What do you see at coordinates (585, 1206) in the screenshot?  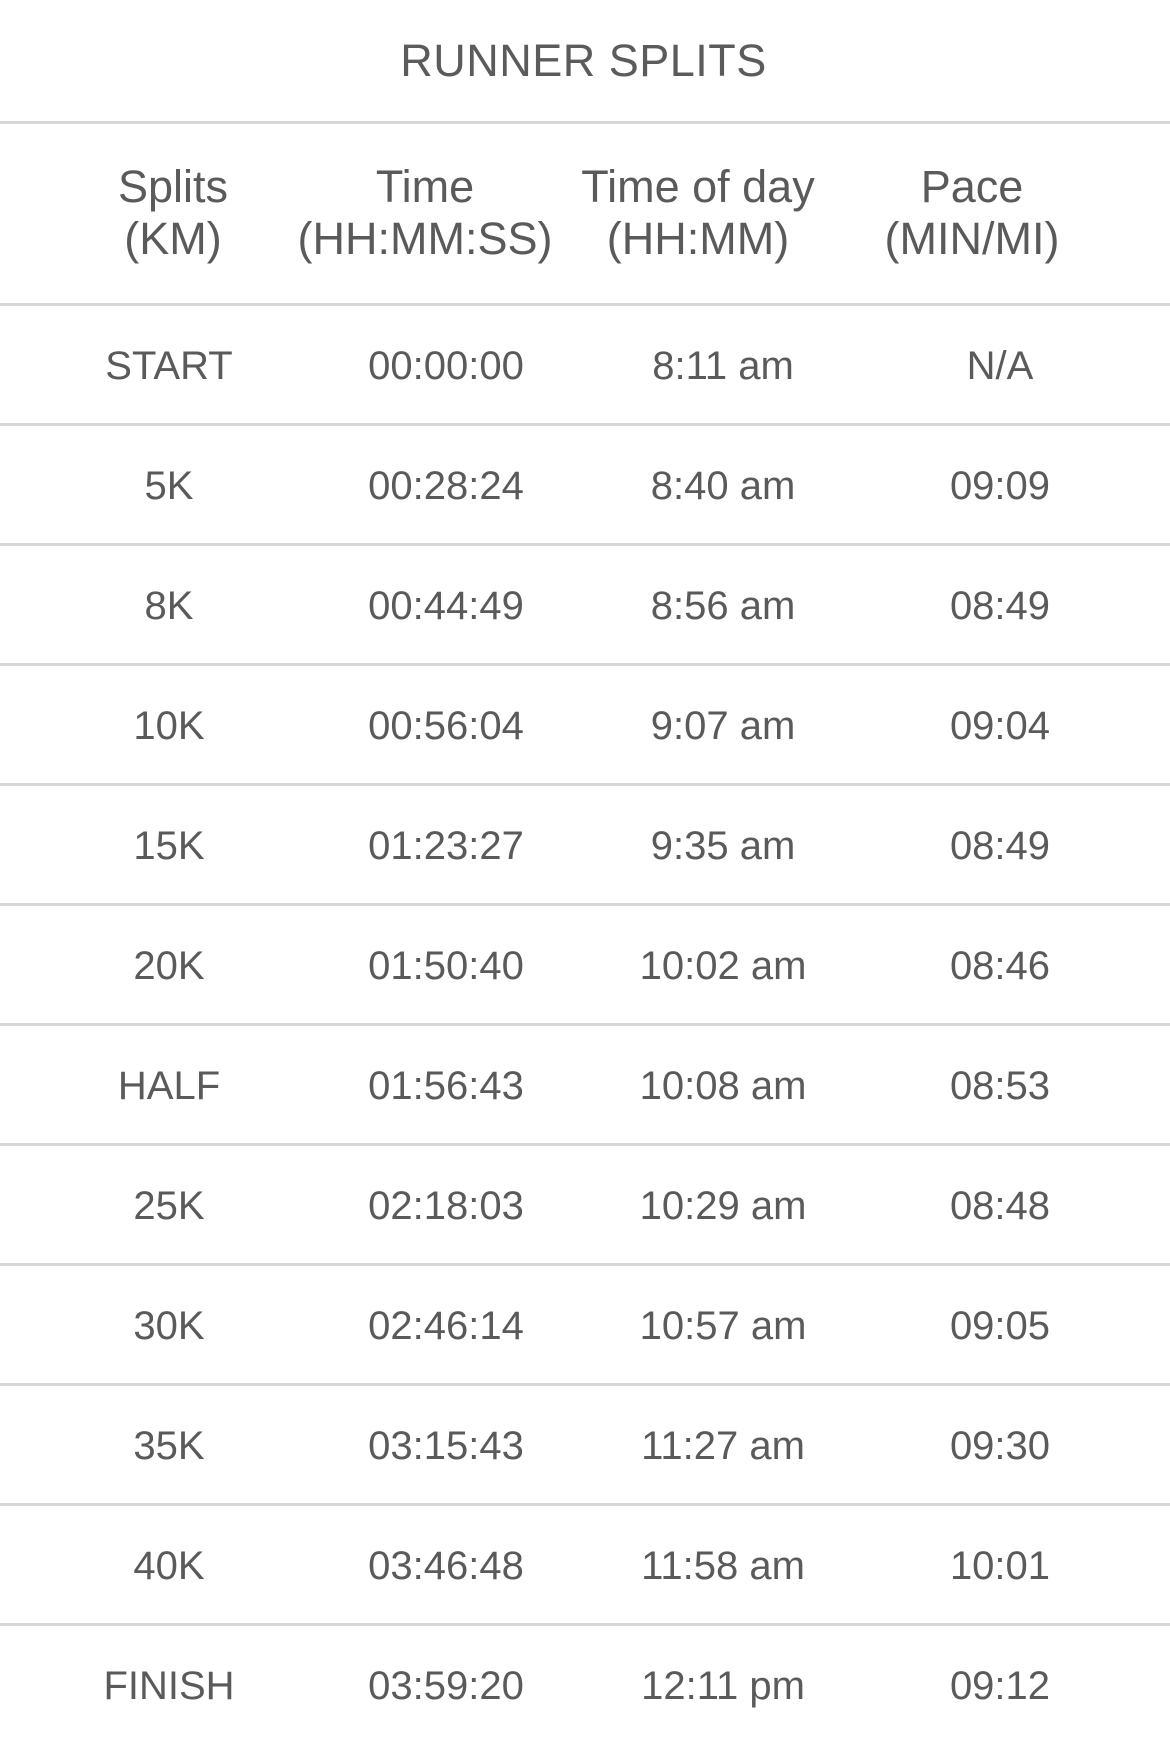 I see `table-row: 25K 02:18:03 10:29 am 08:48` at bounding box center [585, 1206].